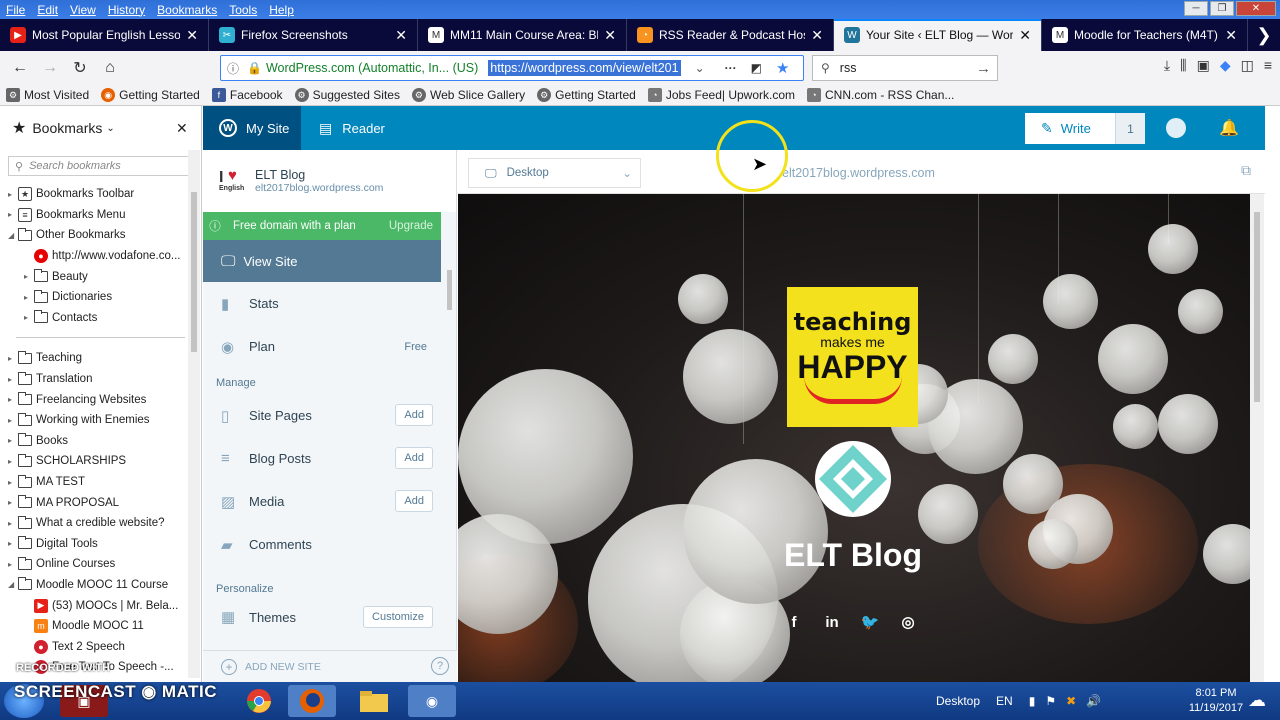  Describe the element at coordinates (352, 128) in the screenshot. I see `reader-button: ▤ Reader` at that location.